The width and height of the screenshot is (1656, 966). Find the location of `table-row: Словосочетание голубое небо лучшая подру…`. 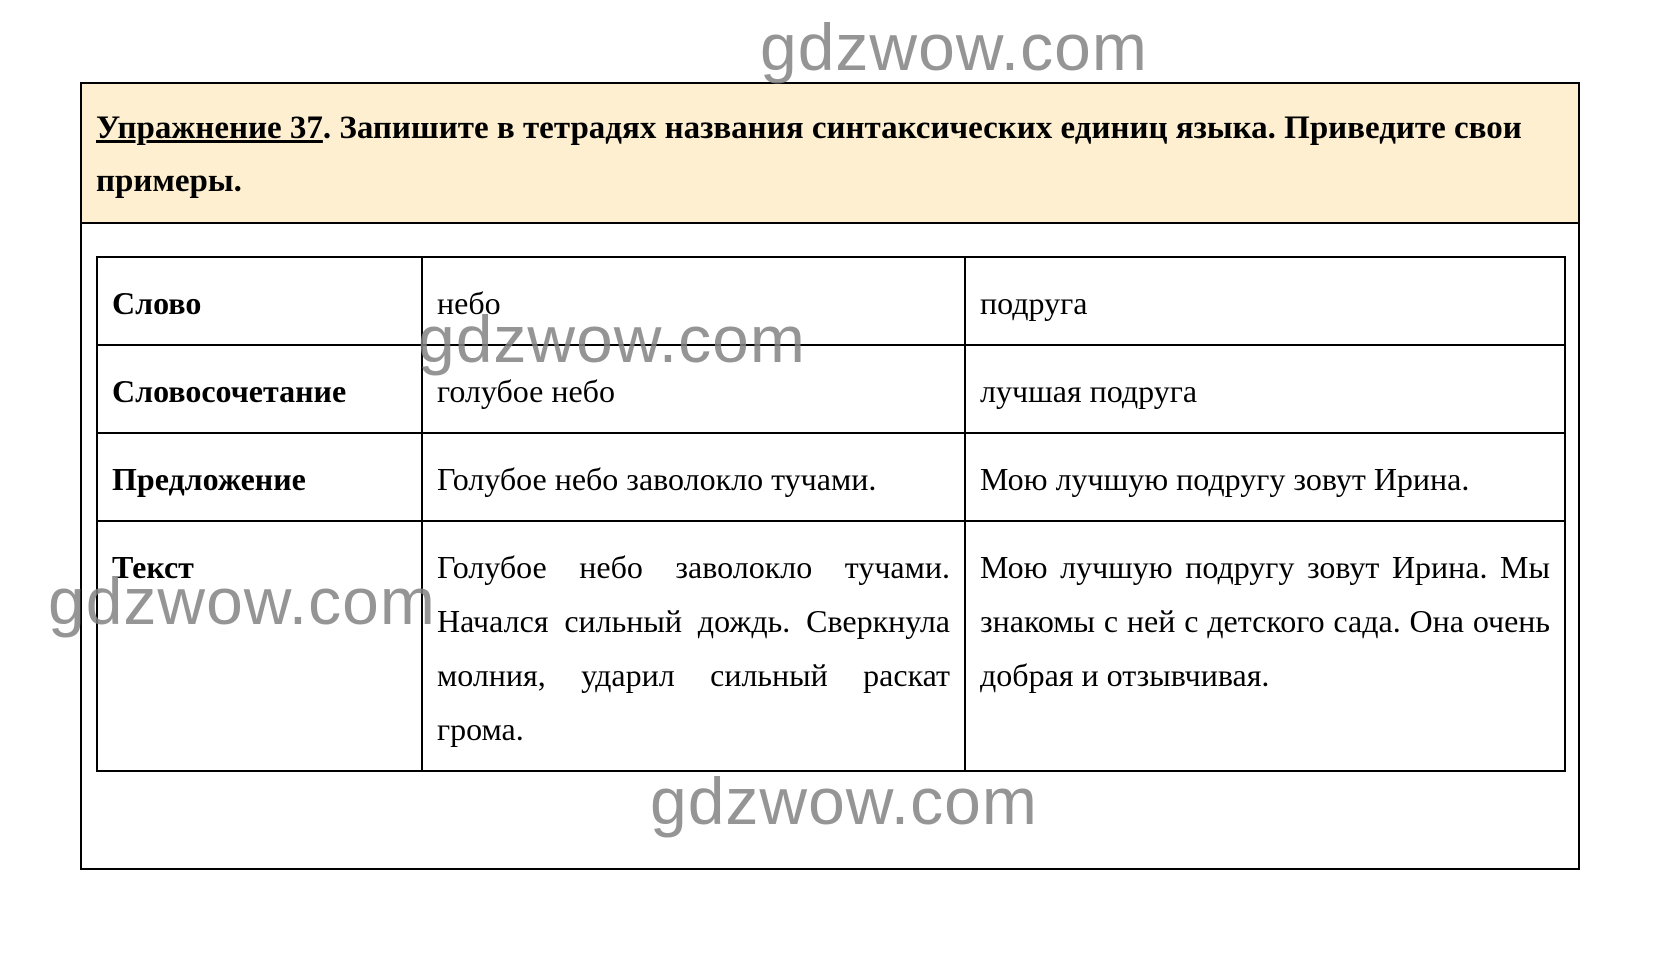

table-row: Словосочетание голубое небо лучшая подру… is located at coordinates (831, 389).